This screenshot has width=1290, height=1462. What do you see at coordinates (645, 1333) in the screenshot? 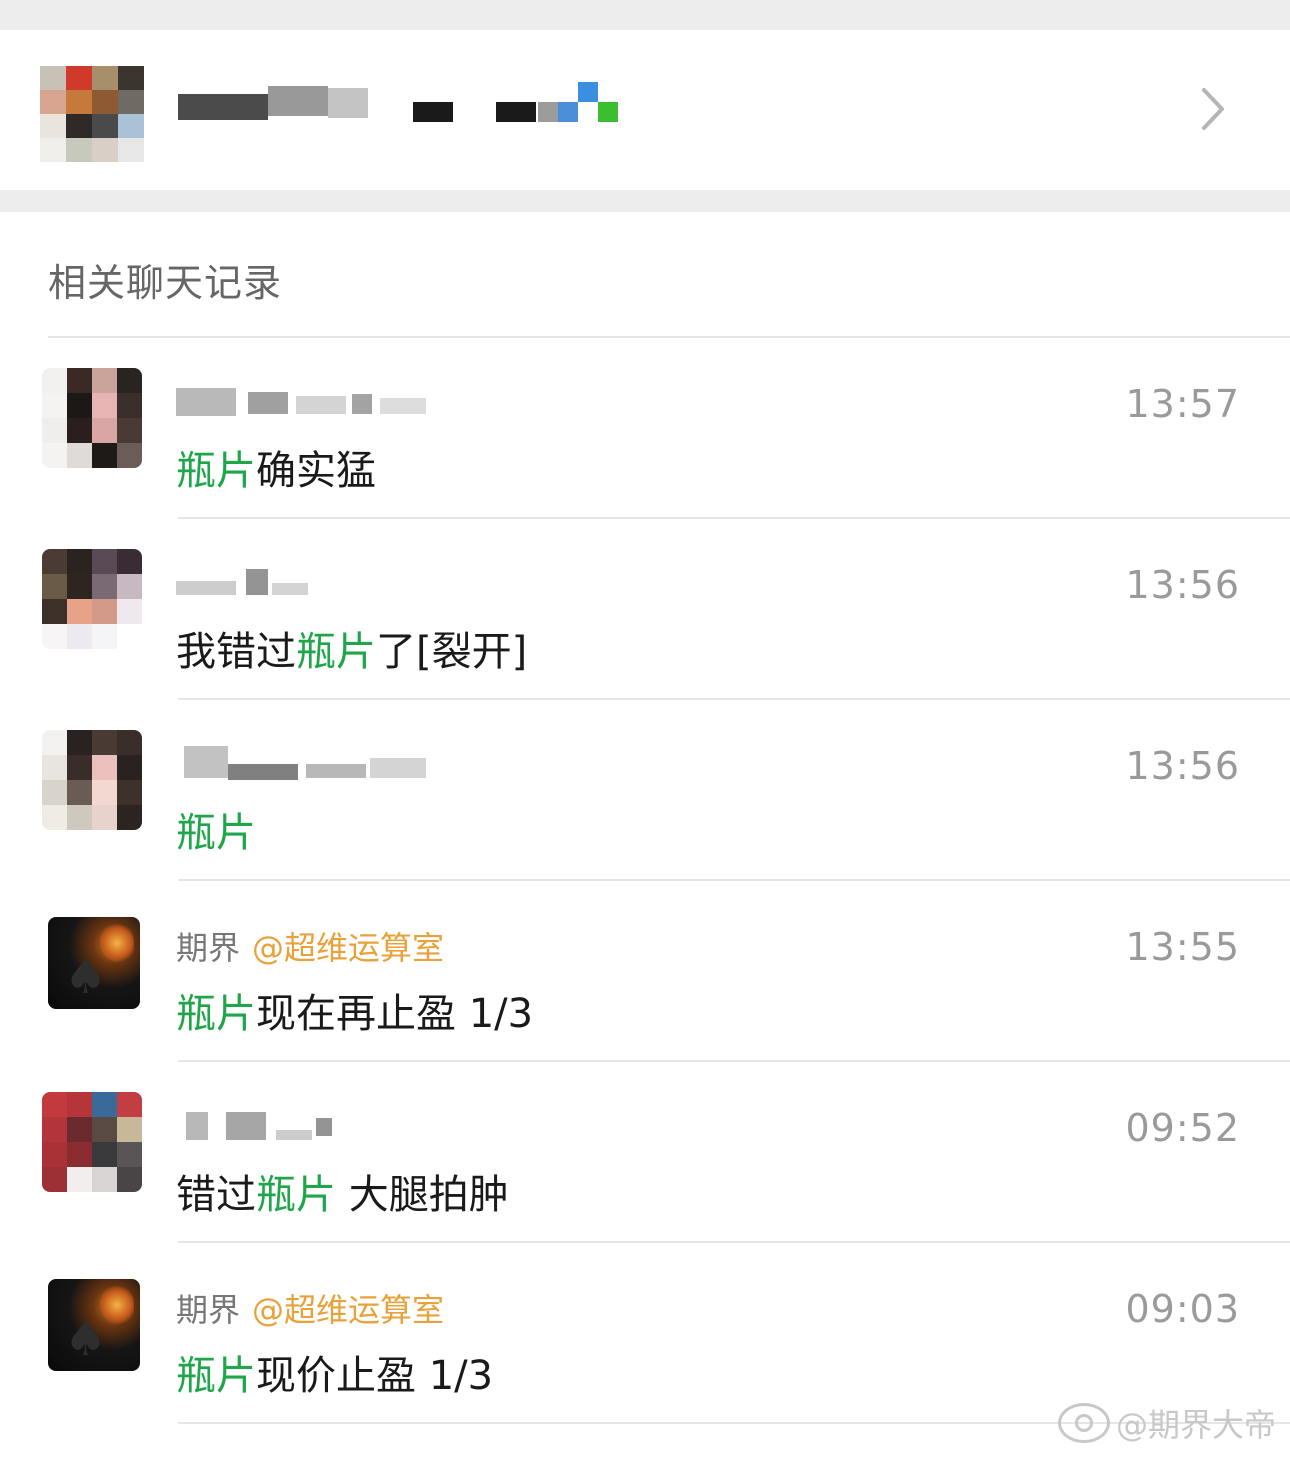
I see `chat-record-item: ♠ 期界 @超维运算室 瓶片现价止盈 1/3 09:03` at bounding box center [645, 1333].